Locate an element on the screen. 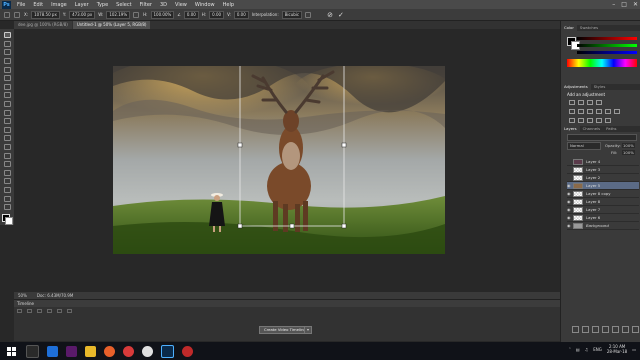 Image resolution: width=640 pixels, height=360 pixels. photoshop-taskbar-icon is located at coordinates (167, 351).